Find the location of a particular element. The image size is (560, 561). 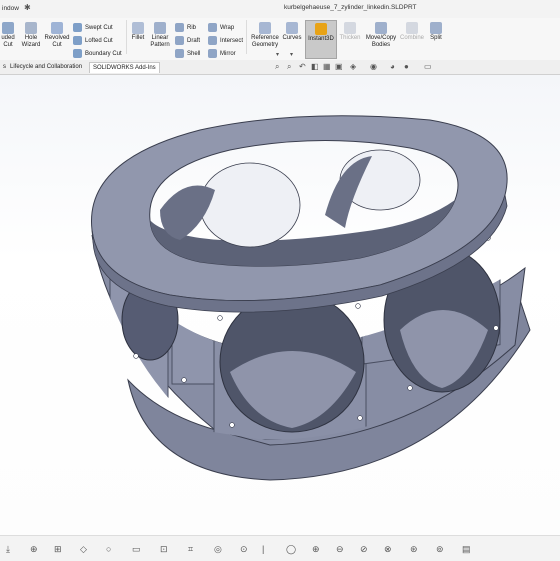

thicken-label: Thicken is located at coordinates (350, 38).